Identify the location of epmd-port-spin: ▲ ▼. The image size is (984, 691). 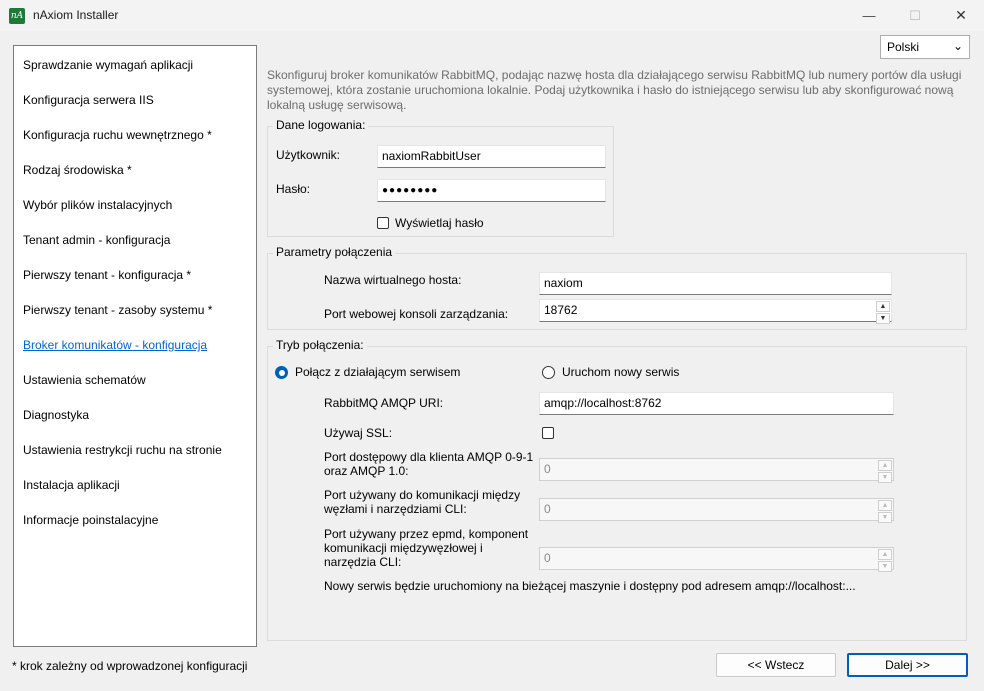
(885, 561).